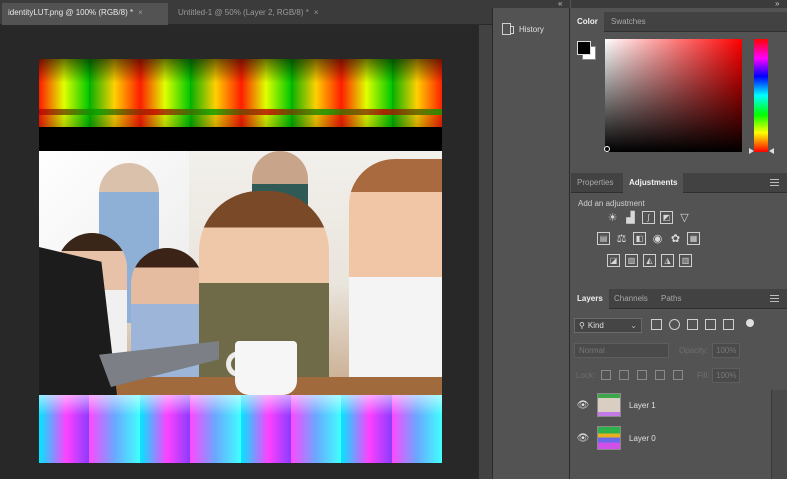 Image resolution: width=787 pixels, height=479 pixels. What do you see at coordinates (674, 324) in the screenshot?
I see `filter-adjustment-icon` at bounding box center [674, 324].